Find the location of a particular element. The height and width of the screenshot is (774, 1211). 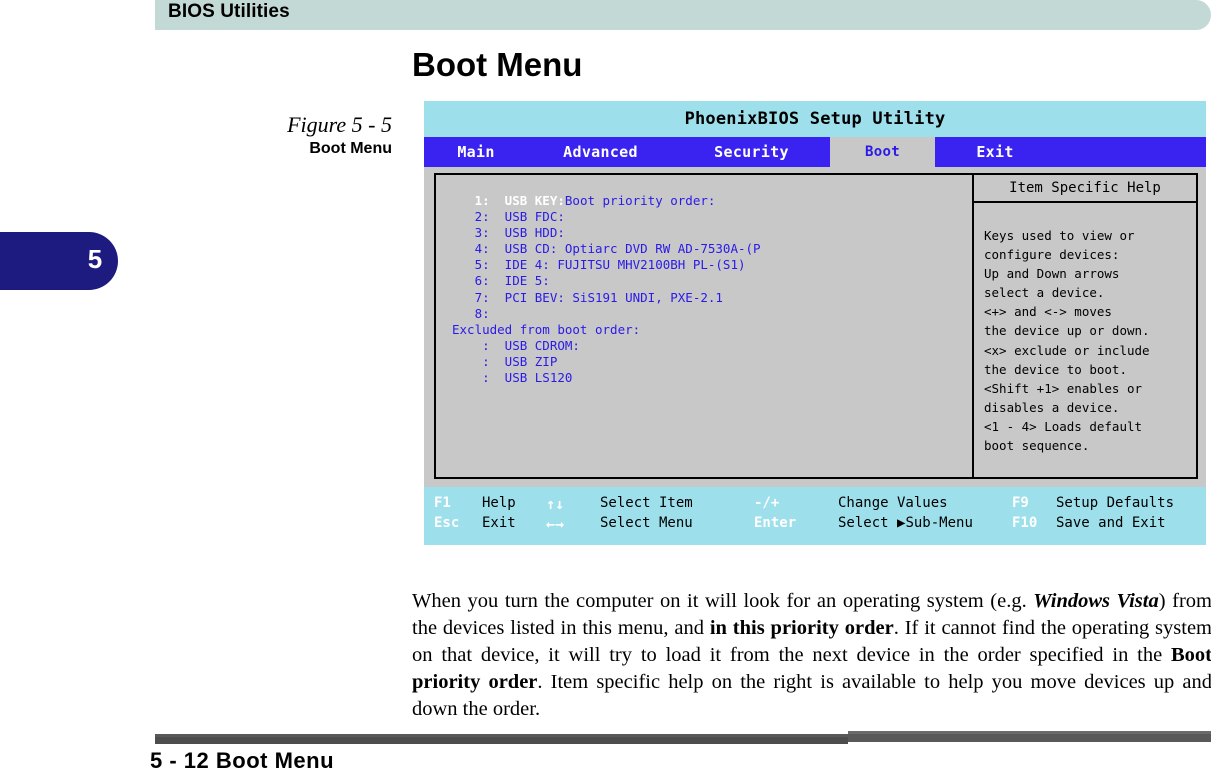

chapter-tab-number: 5 is located at coordinates (95, 259).